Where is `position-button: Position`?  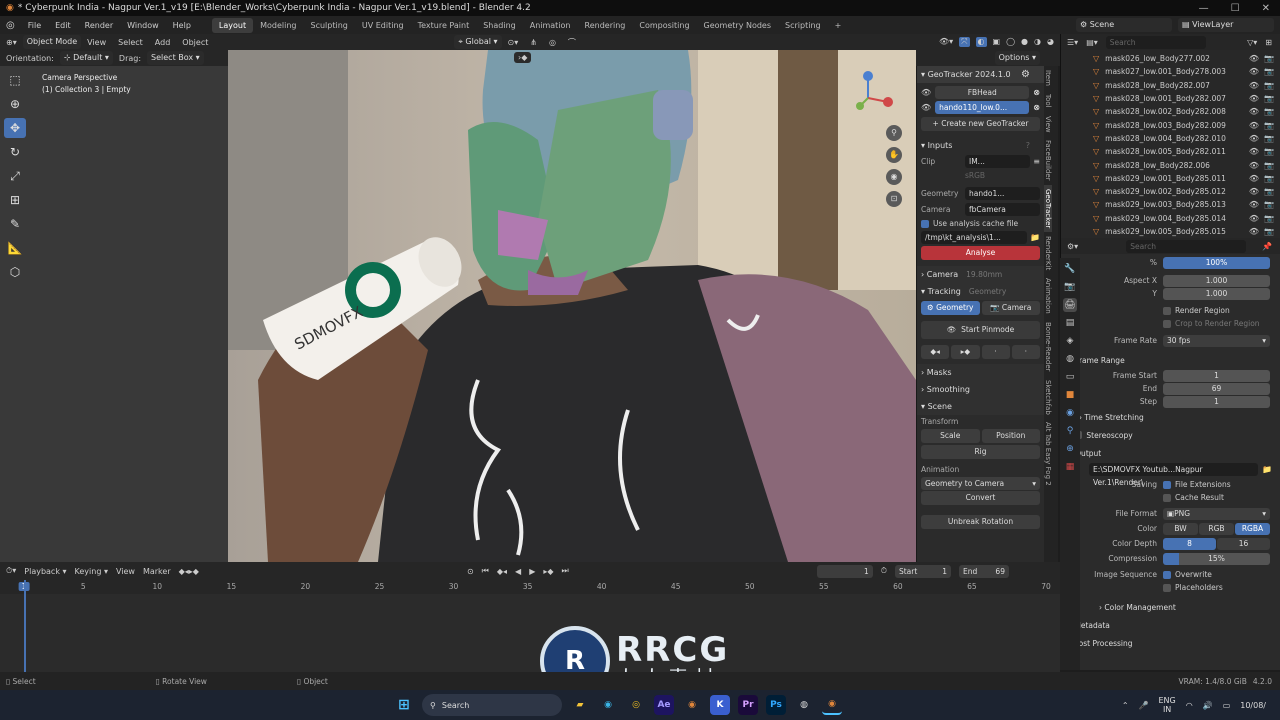
position-button: Position is located at coordinates (1010, 436).